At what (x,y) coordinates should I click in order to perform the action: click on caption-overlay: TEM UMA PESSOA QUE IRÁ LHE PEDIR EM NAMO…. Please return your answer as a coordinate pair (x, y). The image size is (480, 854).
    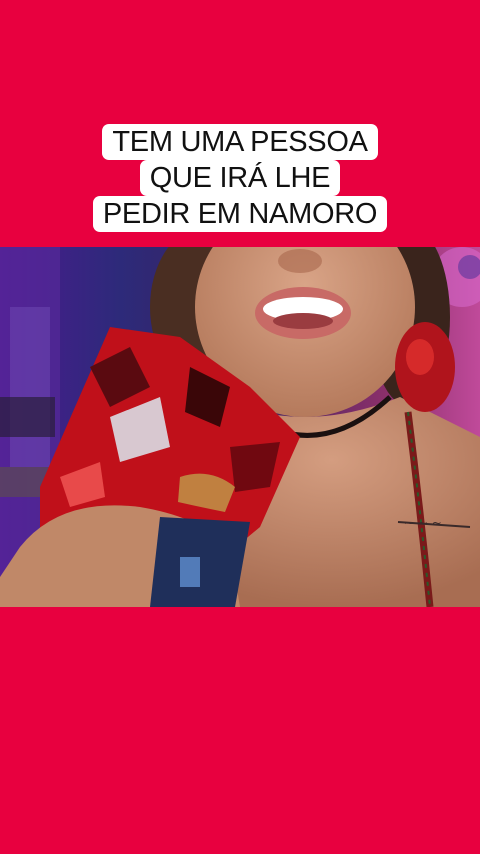
    Looking at the image, I should click on (240, 178).